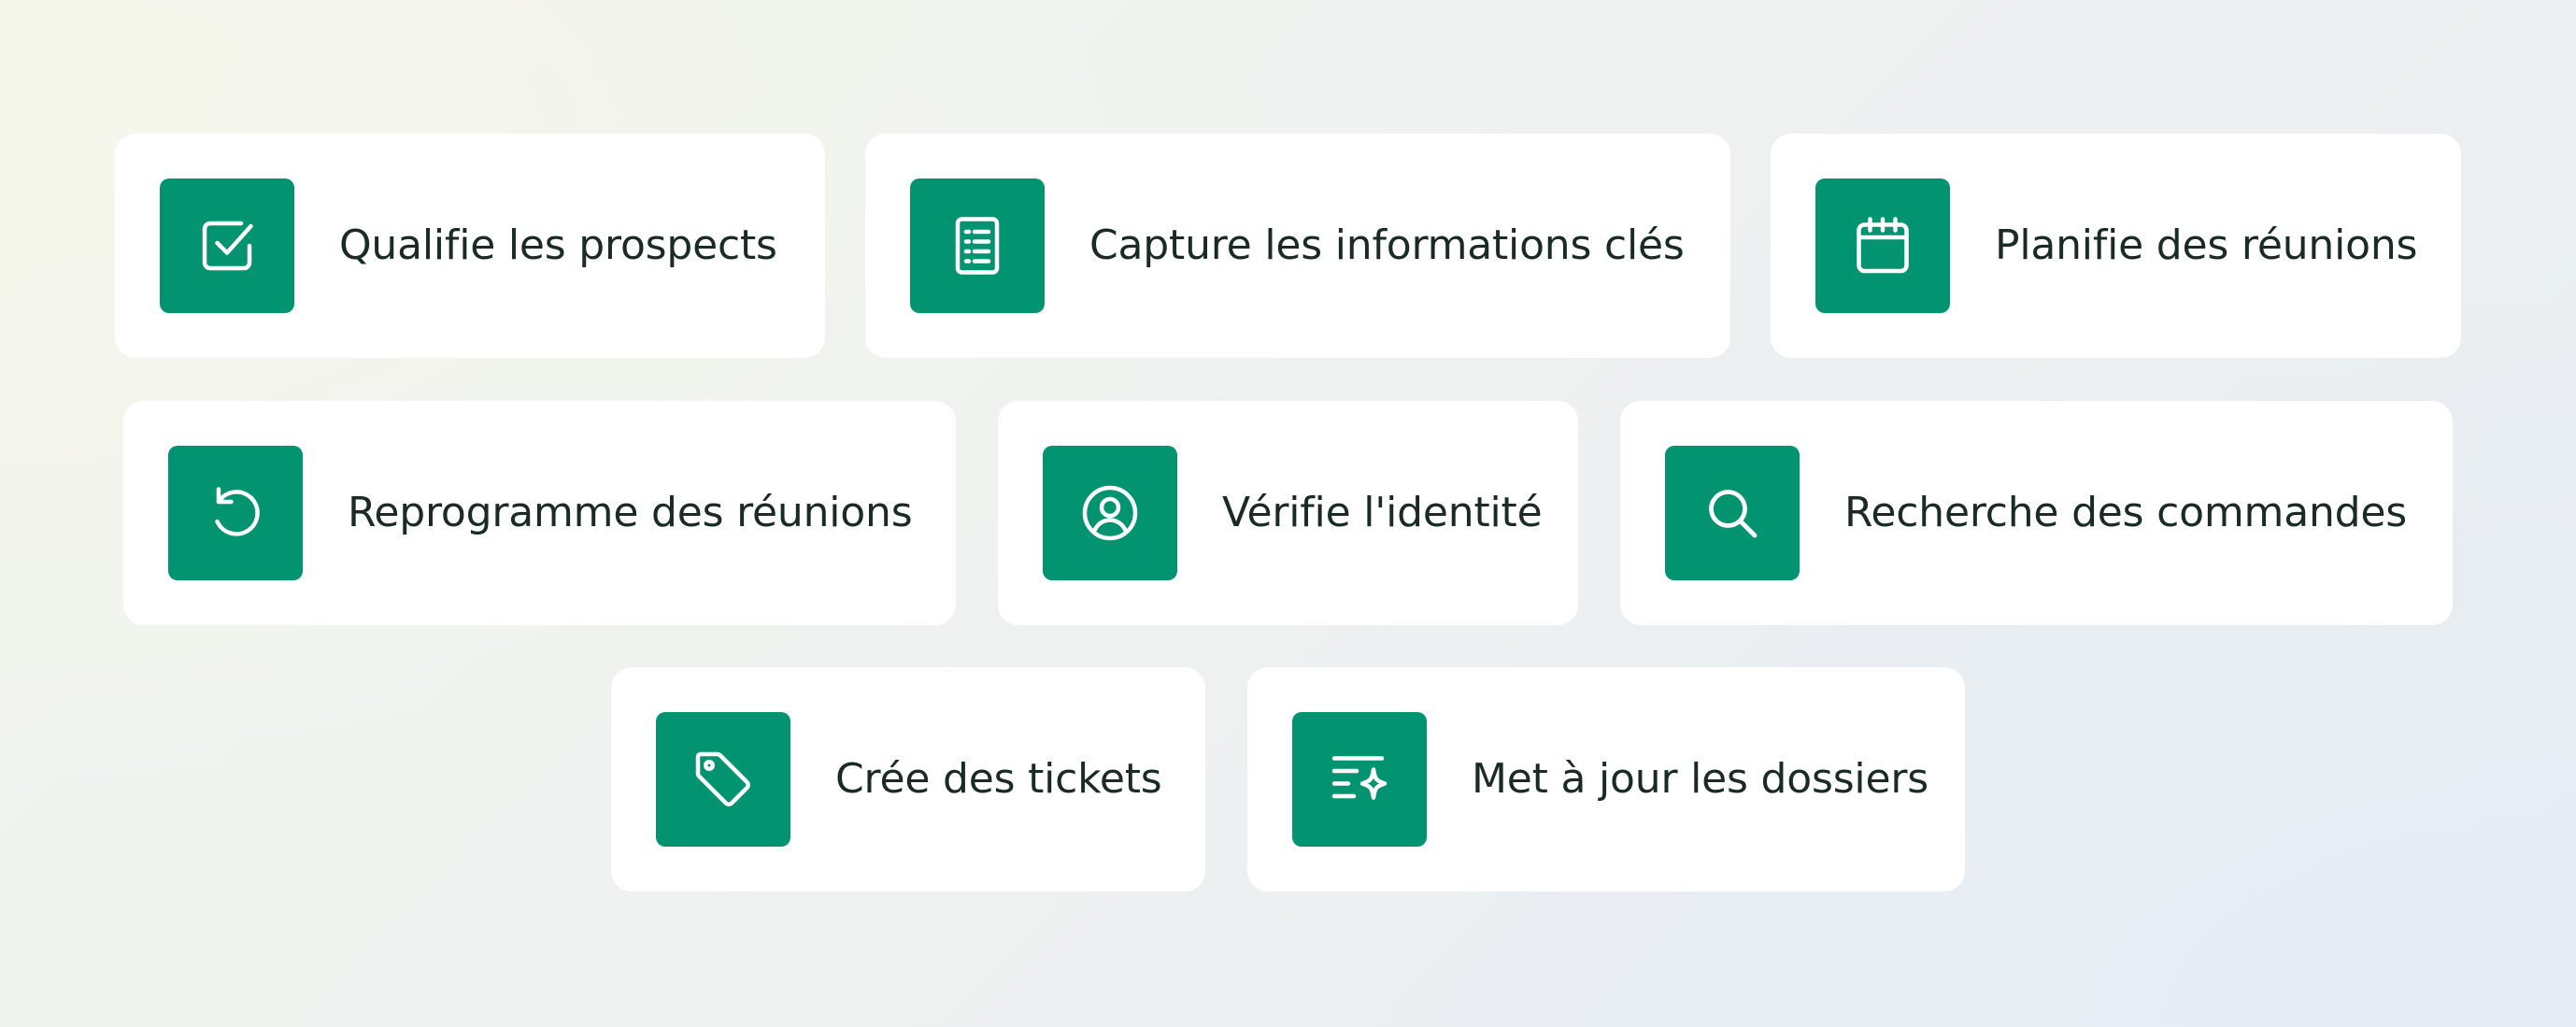 The image size is (2576, 1027). I want to click on feature-label: Recherche des commandes, so click(2125, 512).